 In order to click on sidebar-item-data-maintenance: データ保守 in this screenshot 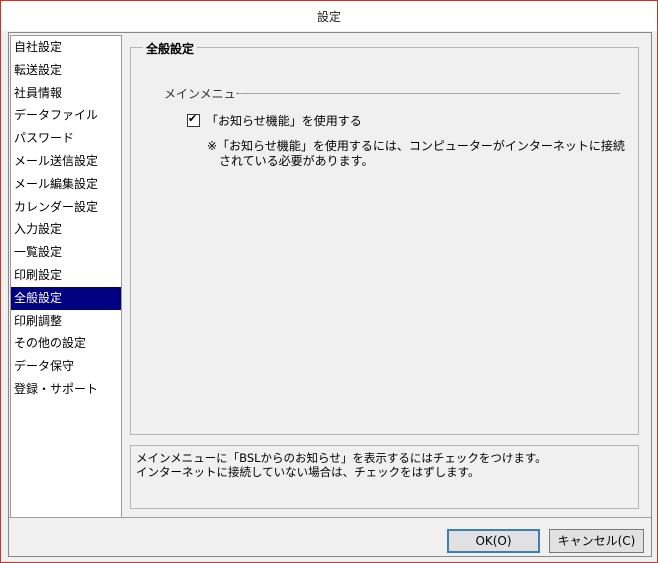, I will do `click(66, 366)`.